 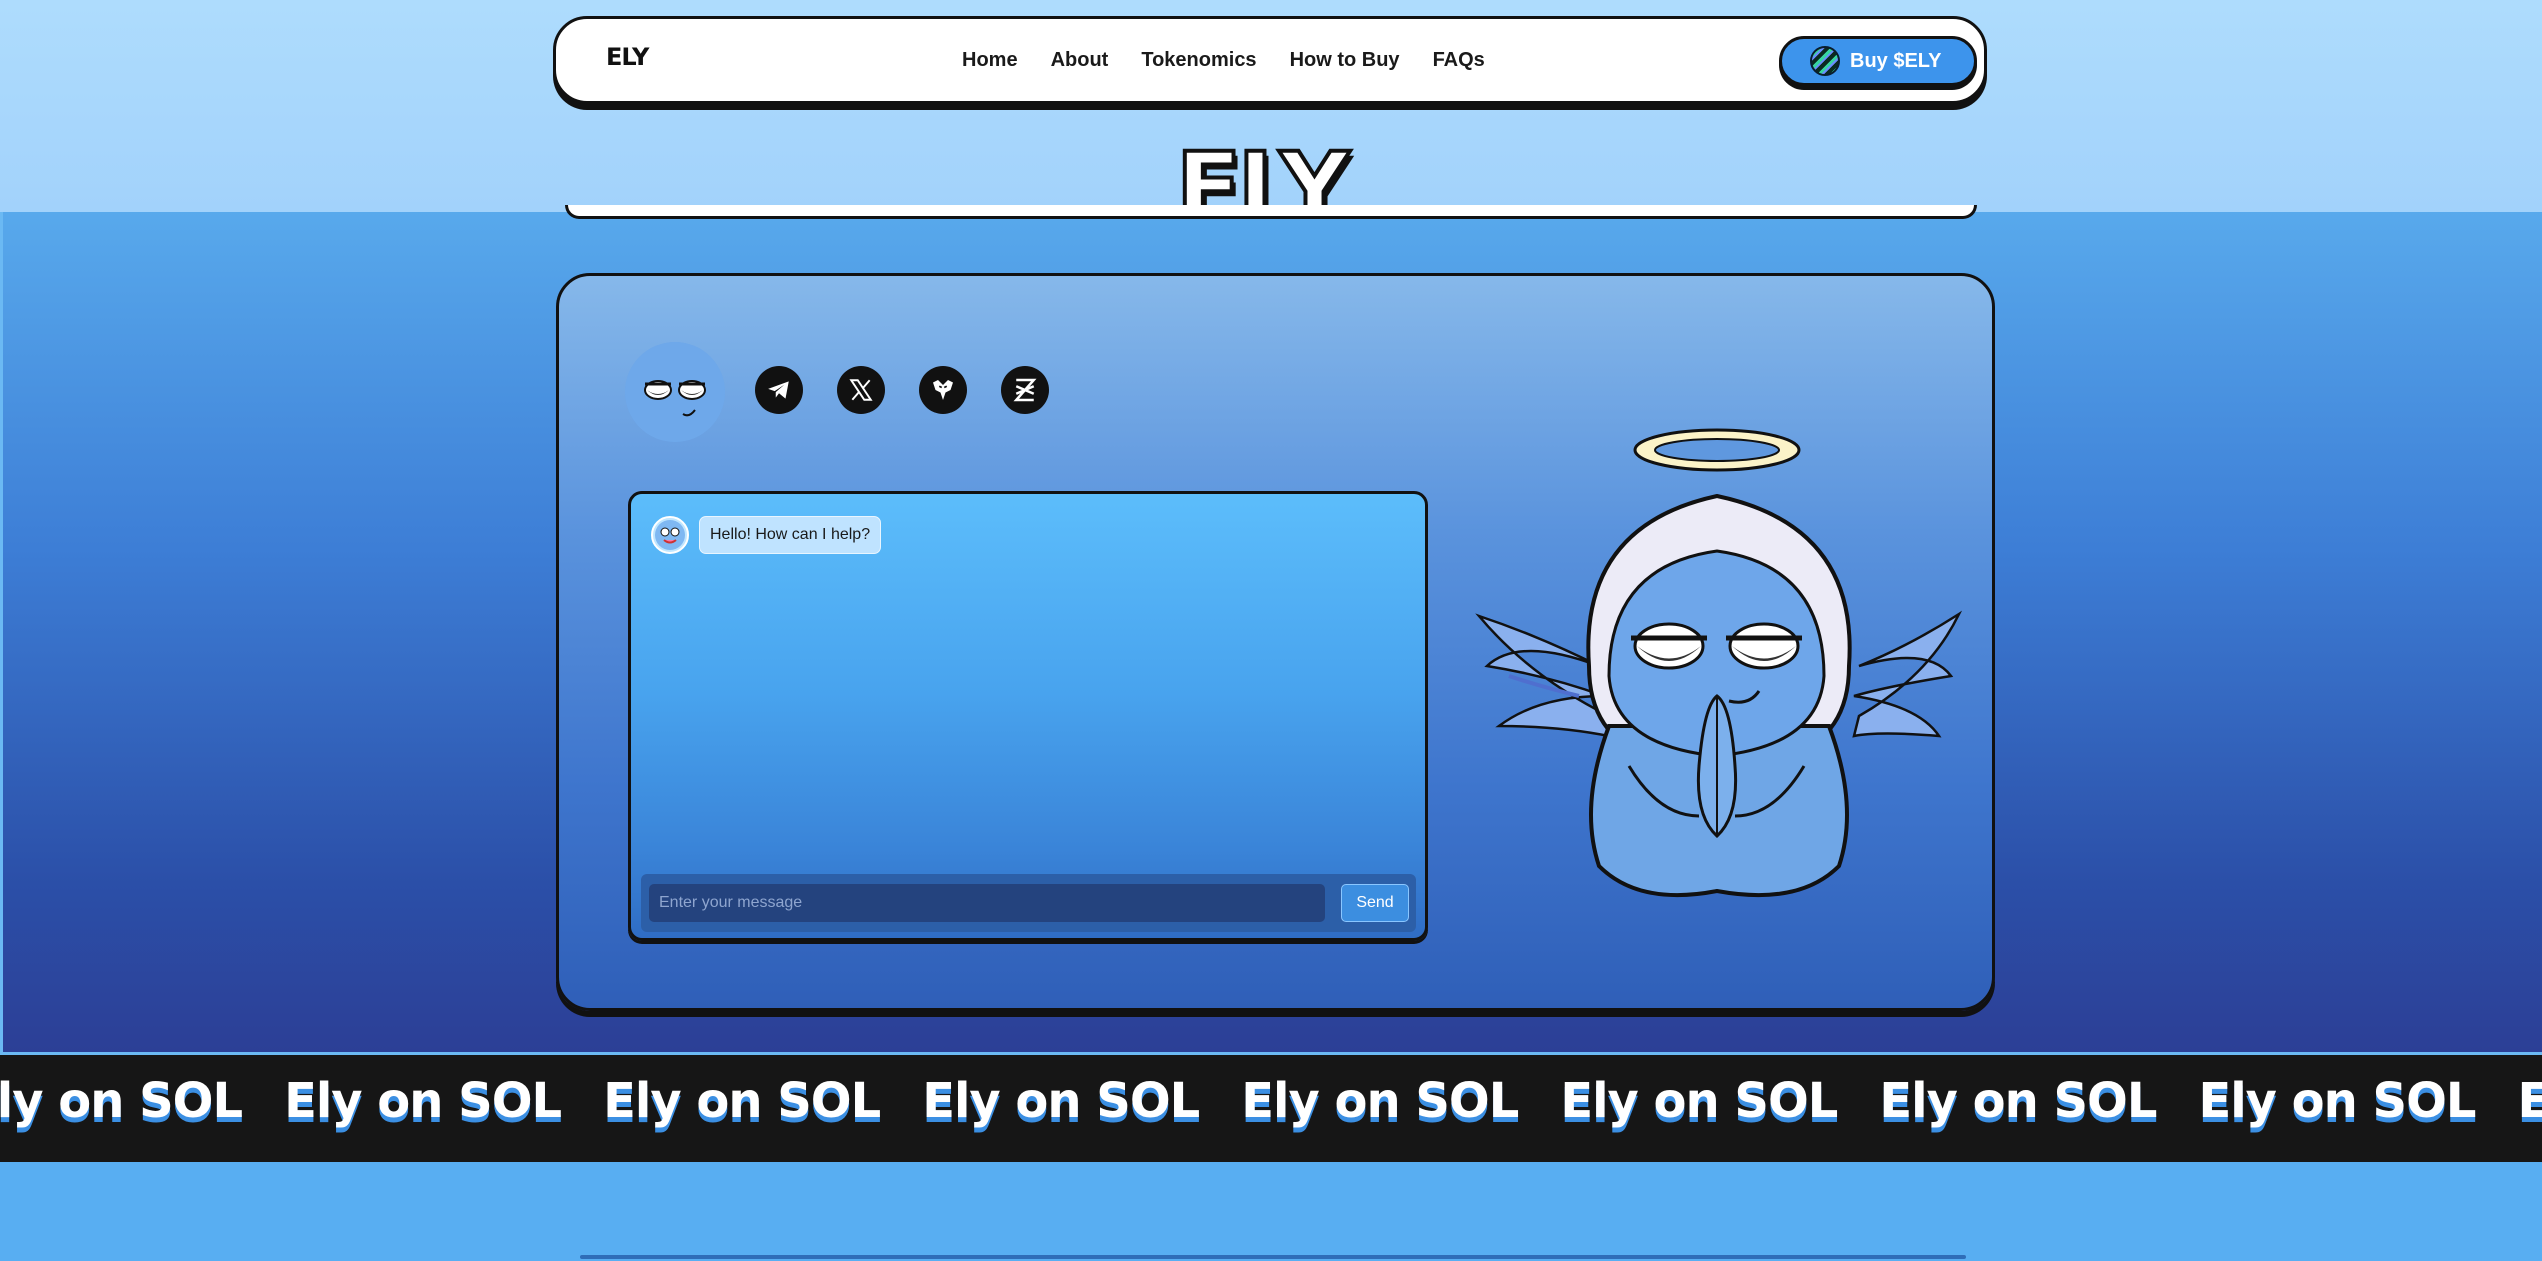 I want to click on nav-link-home: Home, so click(x=990, y=60).